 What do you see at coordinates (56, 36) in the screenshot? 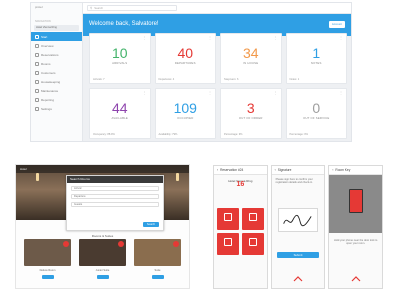
I see `sidebar-item: Start` at bounding box center [56, 36].